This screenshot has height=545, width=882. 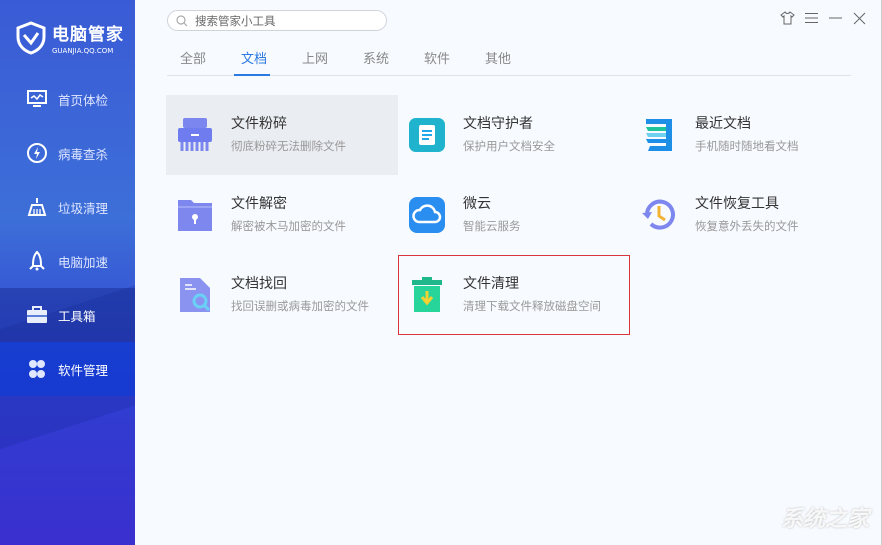 I want to click on tool-name: 文件解密, so click(x=259, y=203).